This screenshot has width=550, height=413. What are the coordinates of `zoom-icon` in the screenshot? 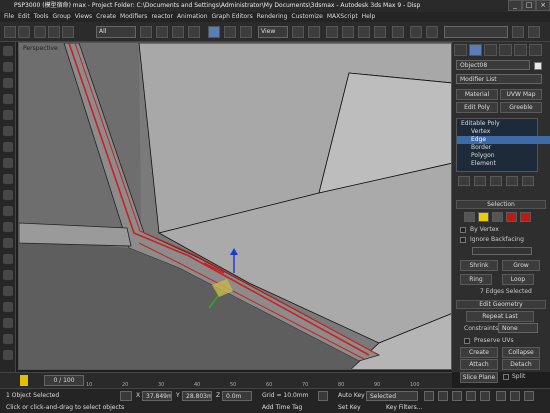 It's located at (501, 396).